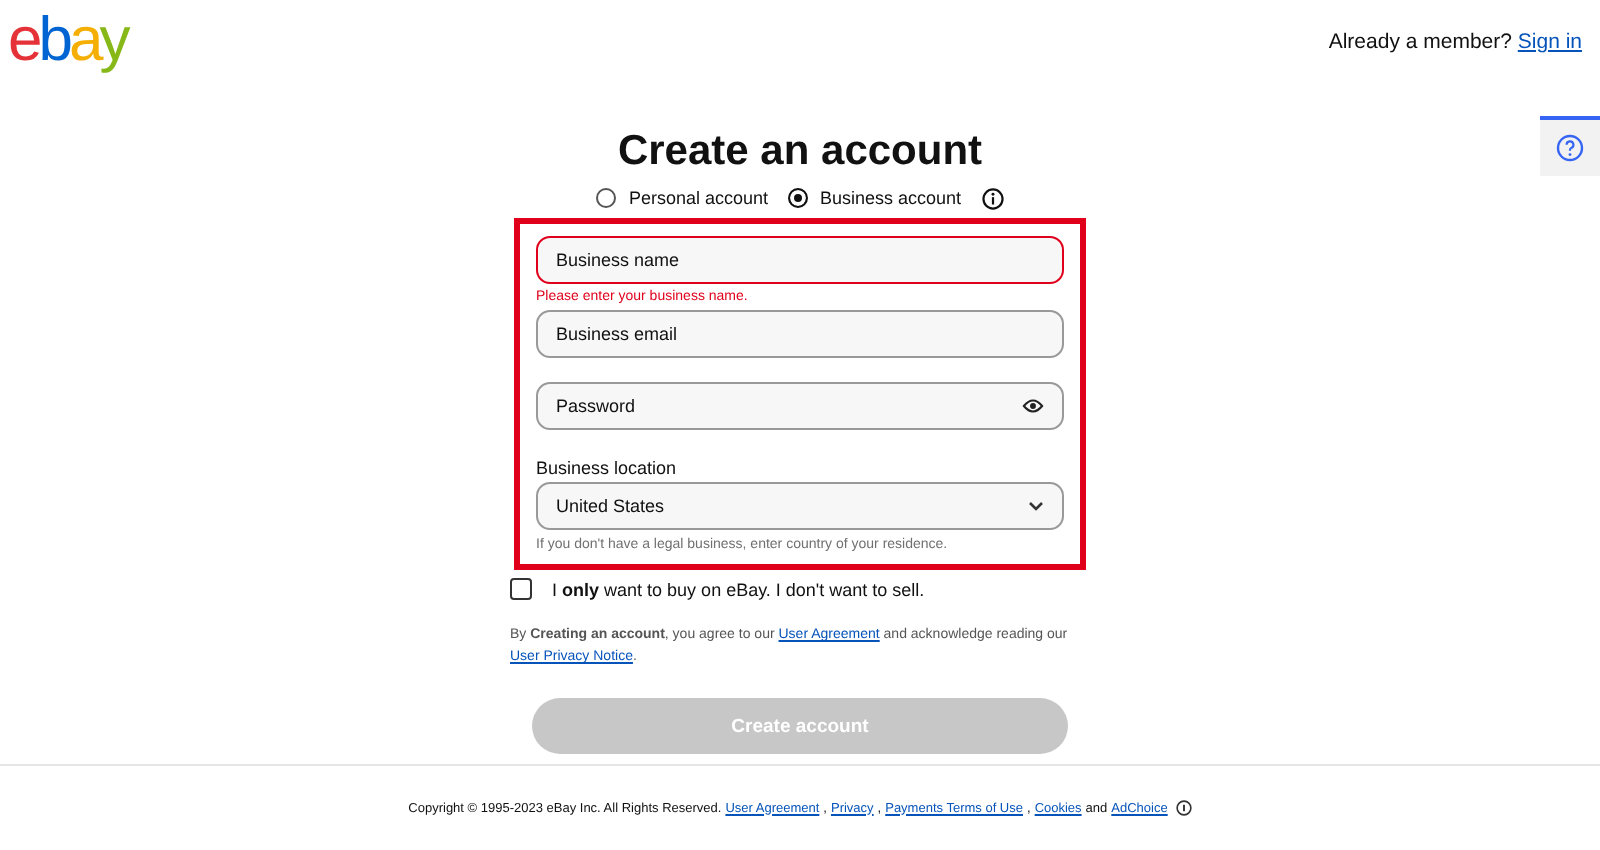  I want to click on input-field: Business name, so click(800, 260).